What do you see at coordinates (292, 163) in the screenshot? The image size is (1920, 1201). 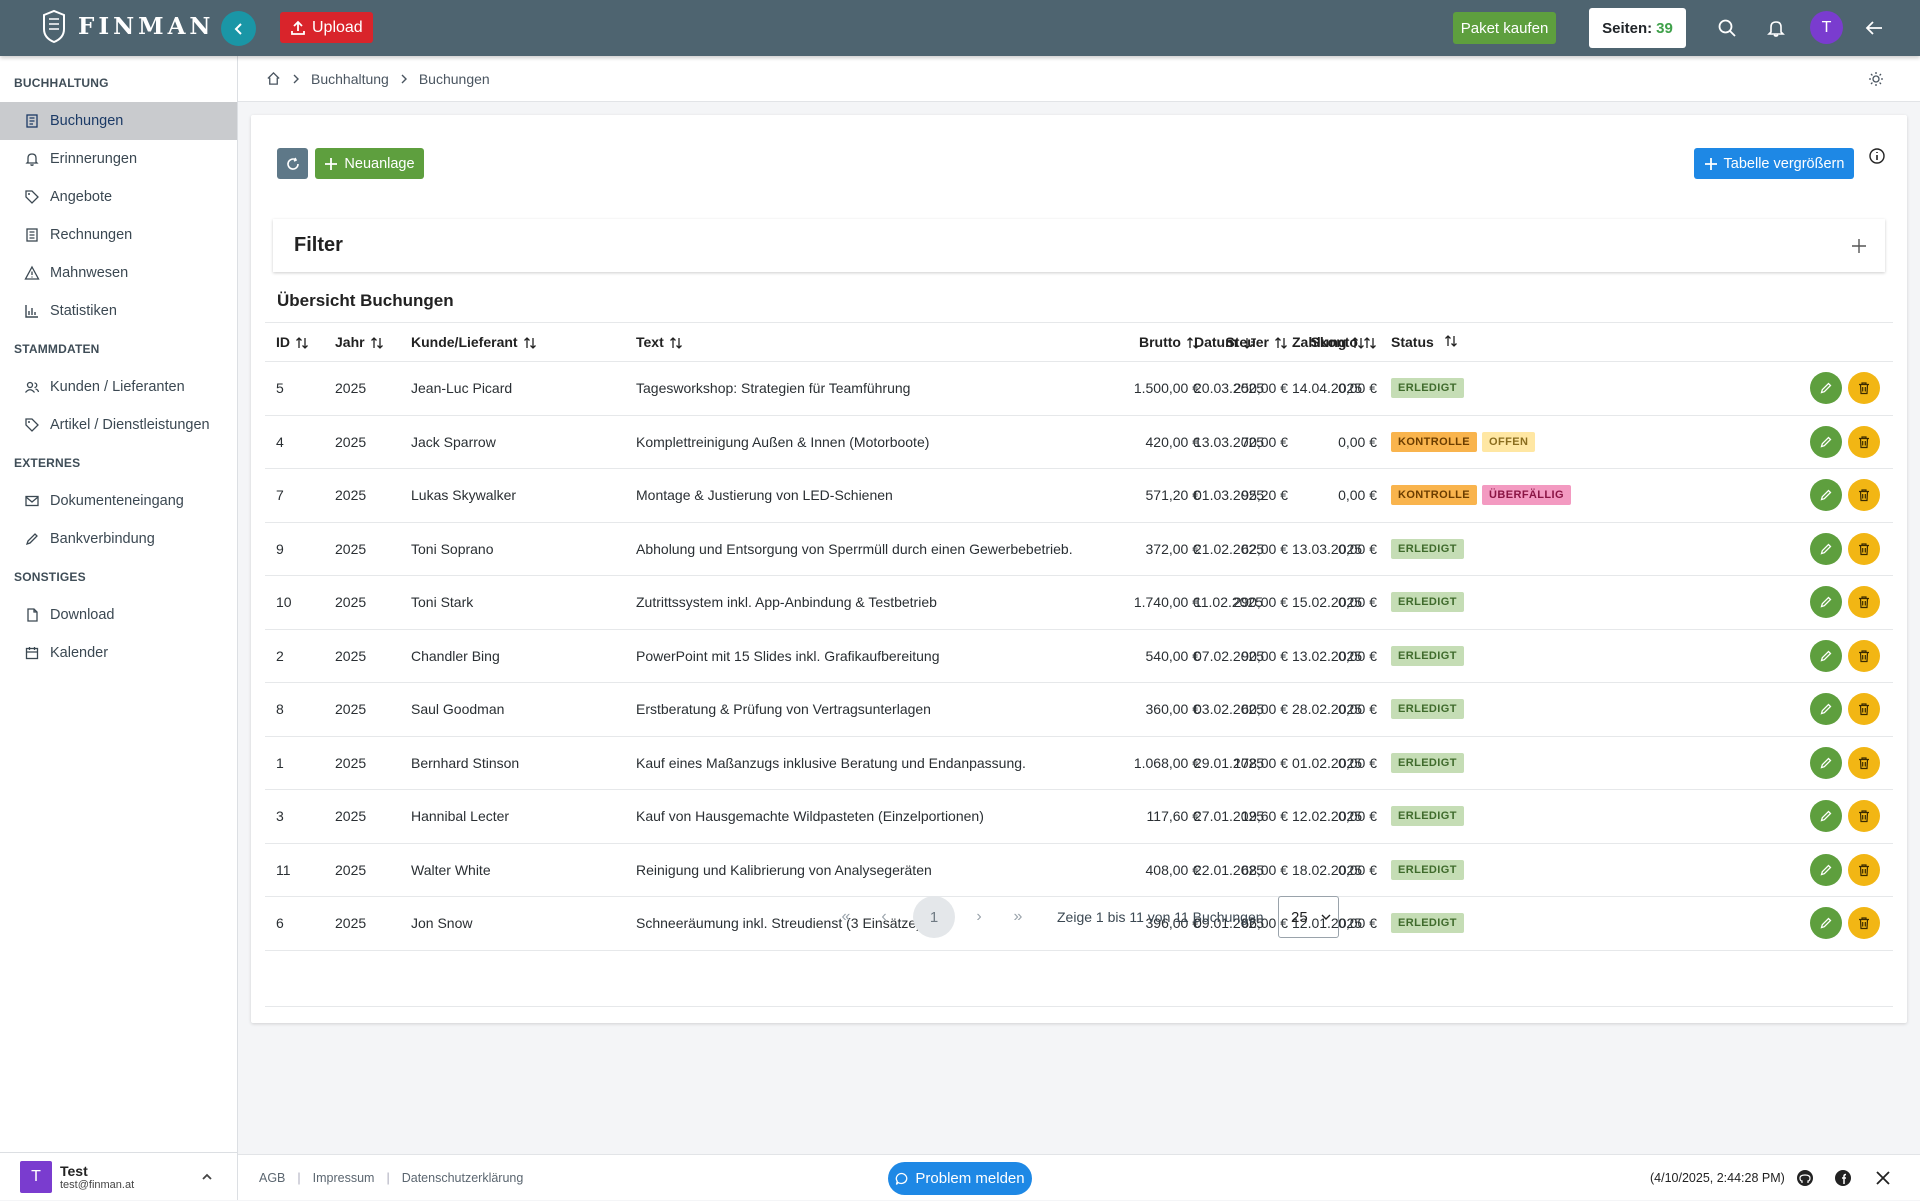 I see `refresh-button` at bounding box center [292, 163].